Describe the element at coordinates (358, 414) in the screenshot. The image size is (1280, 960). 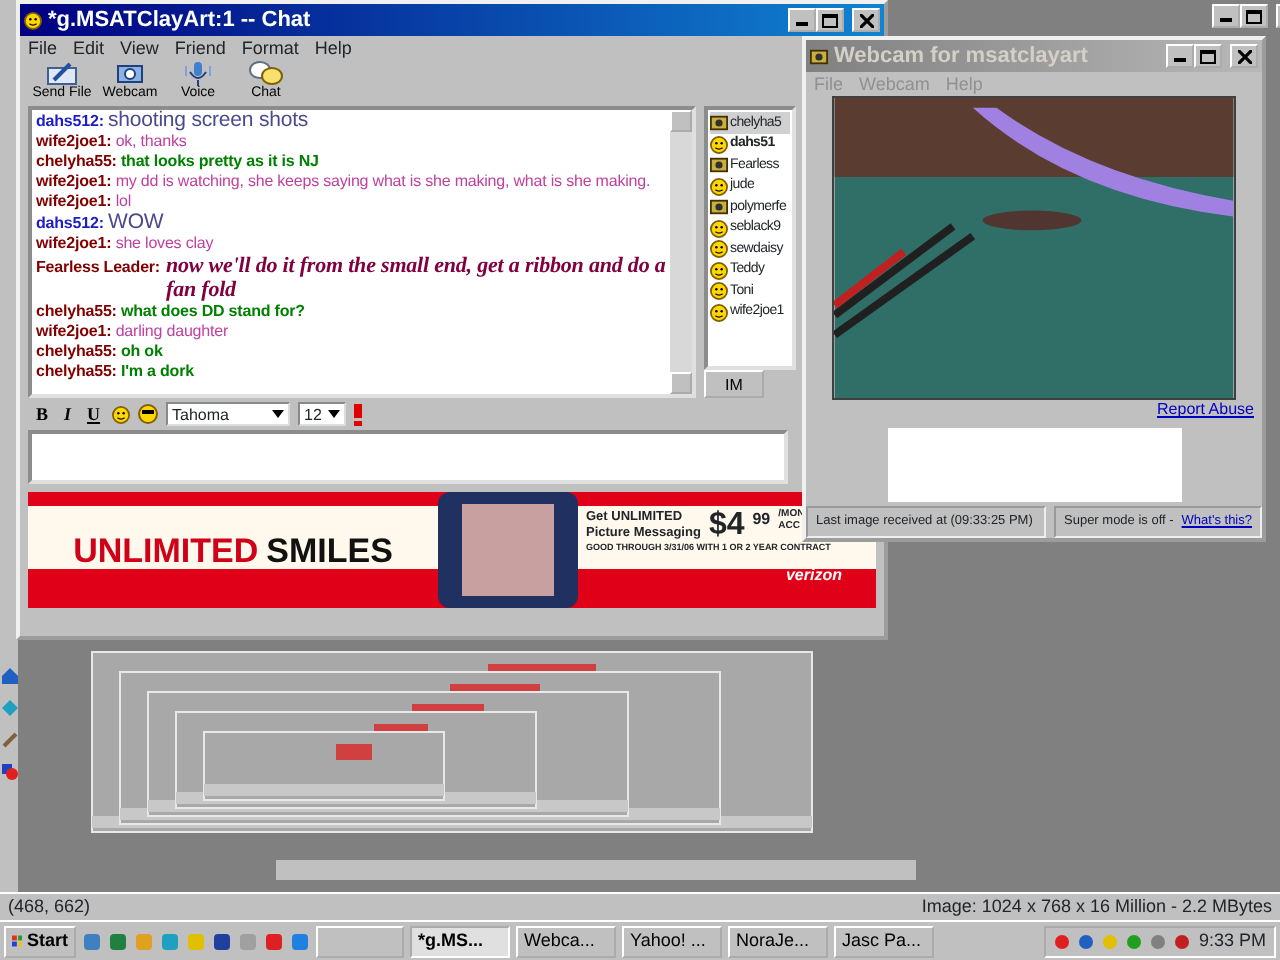
I see `alert-icon` at that location.